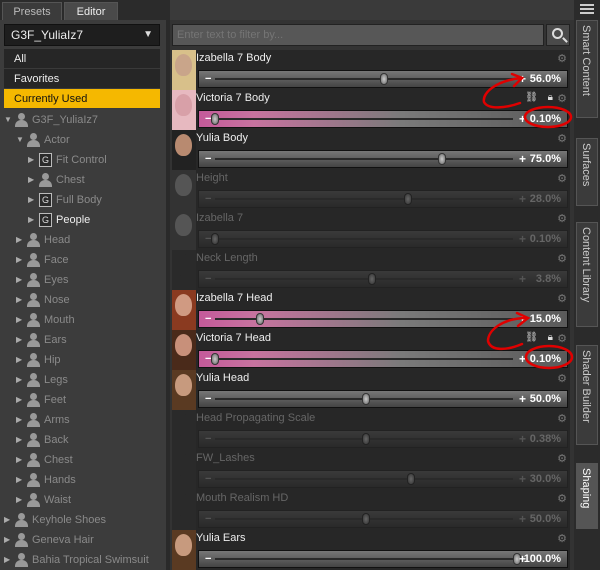 This screenshot has height=570, width=600. I want to click on tab-shader-builder: Shader Builder, so click(587, 395).